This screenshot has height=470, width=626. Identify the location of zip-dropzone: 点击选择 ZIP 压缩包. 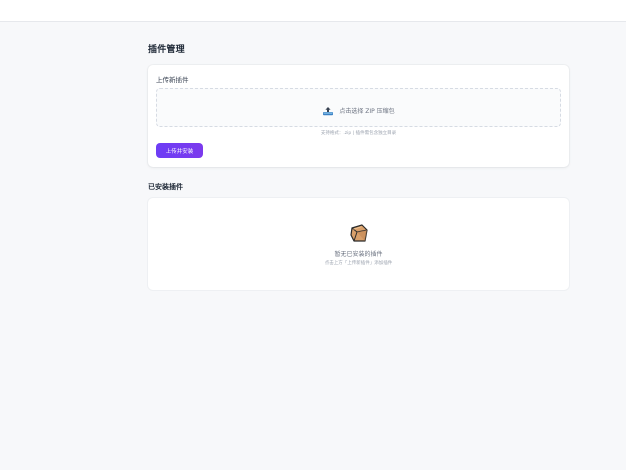
(358, 107).